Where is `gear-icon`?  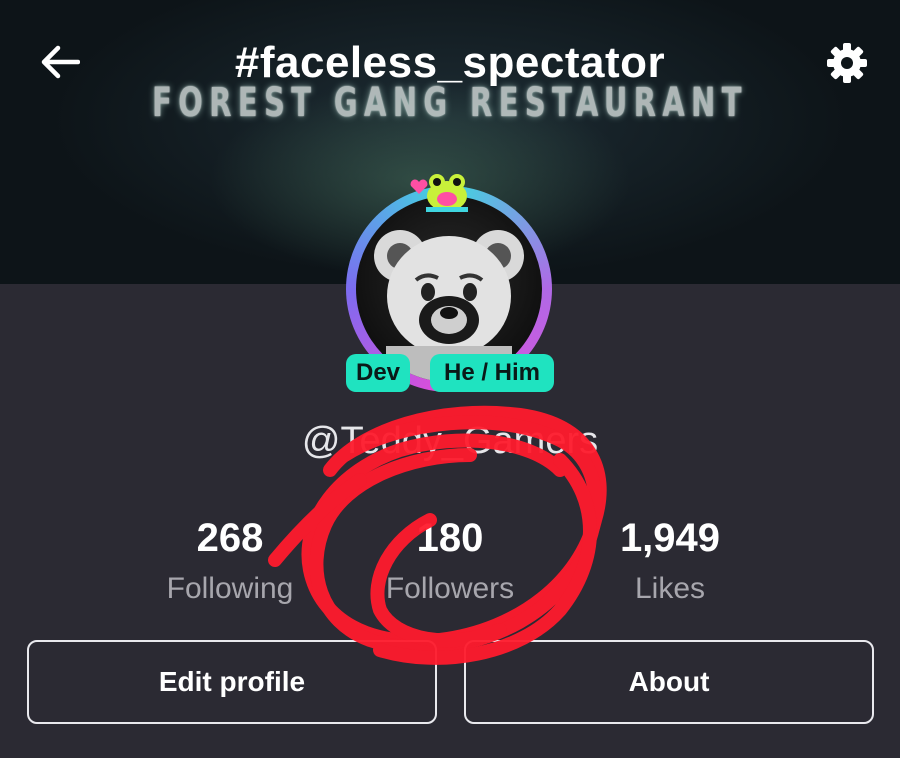
gear-icon is located at coordinates (847, 63).